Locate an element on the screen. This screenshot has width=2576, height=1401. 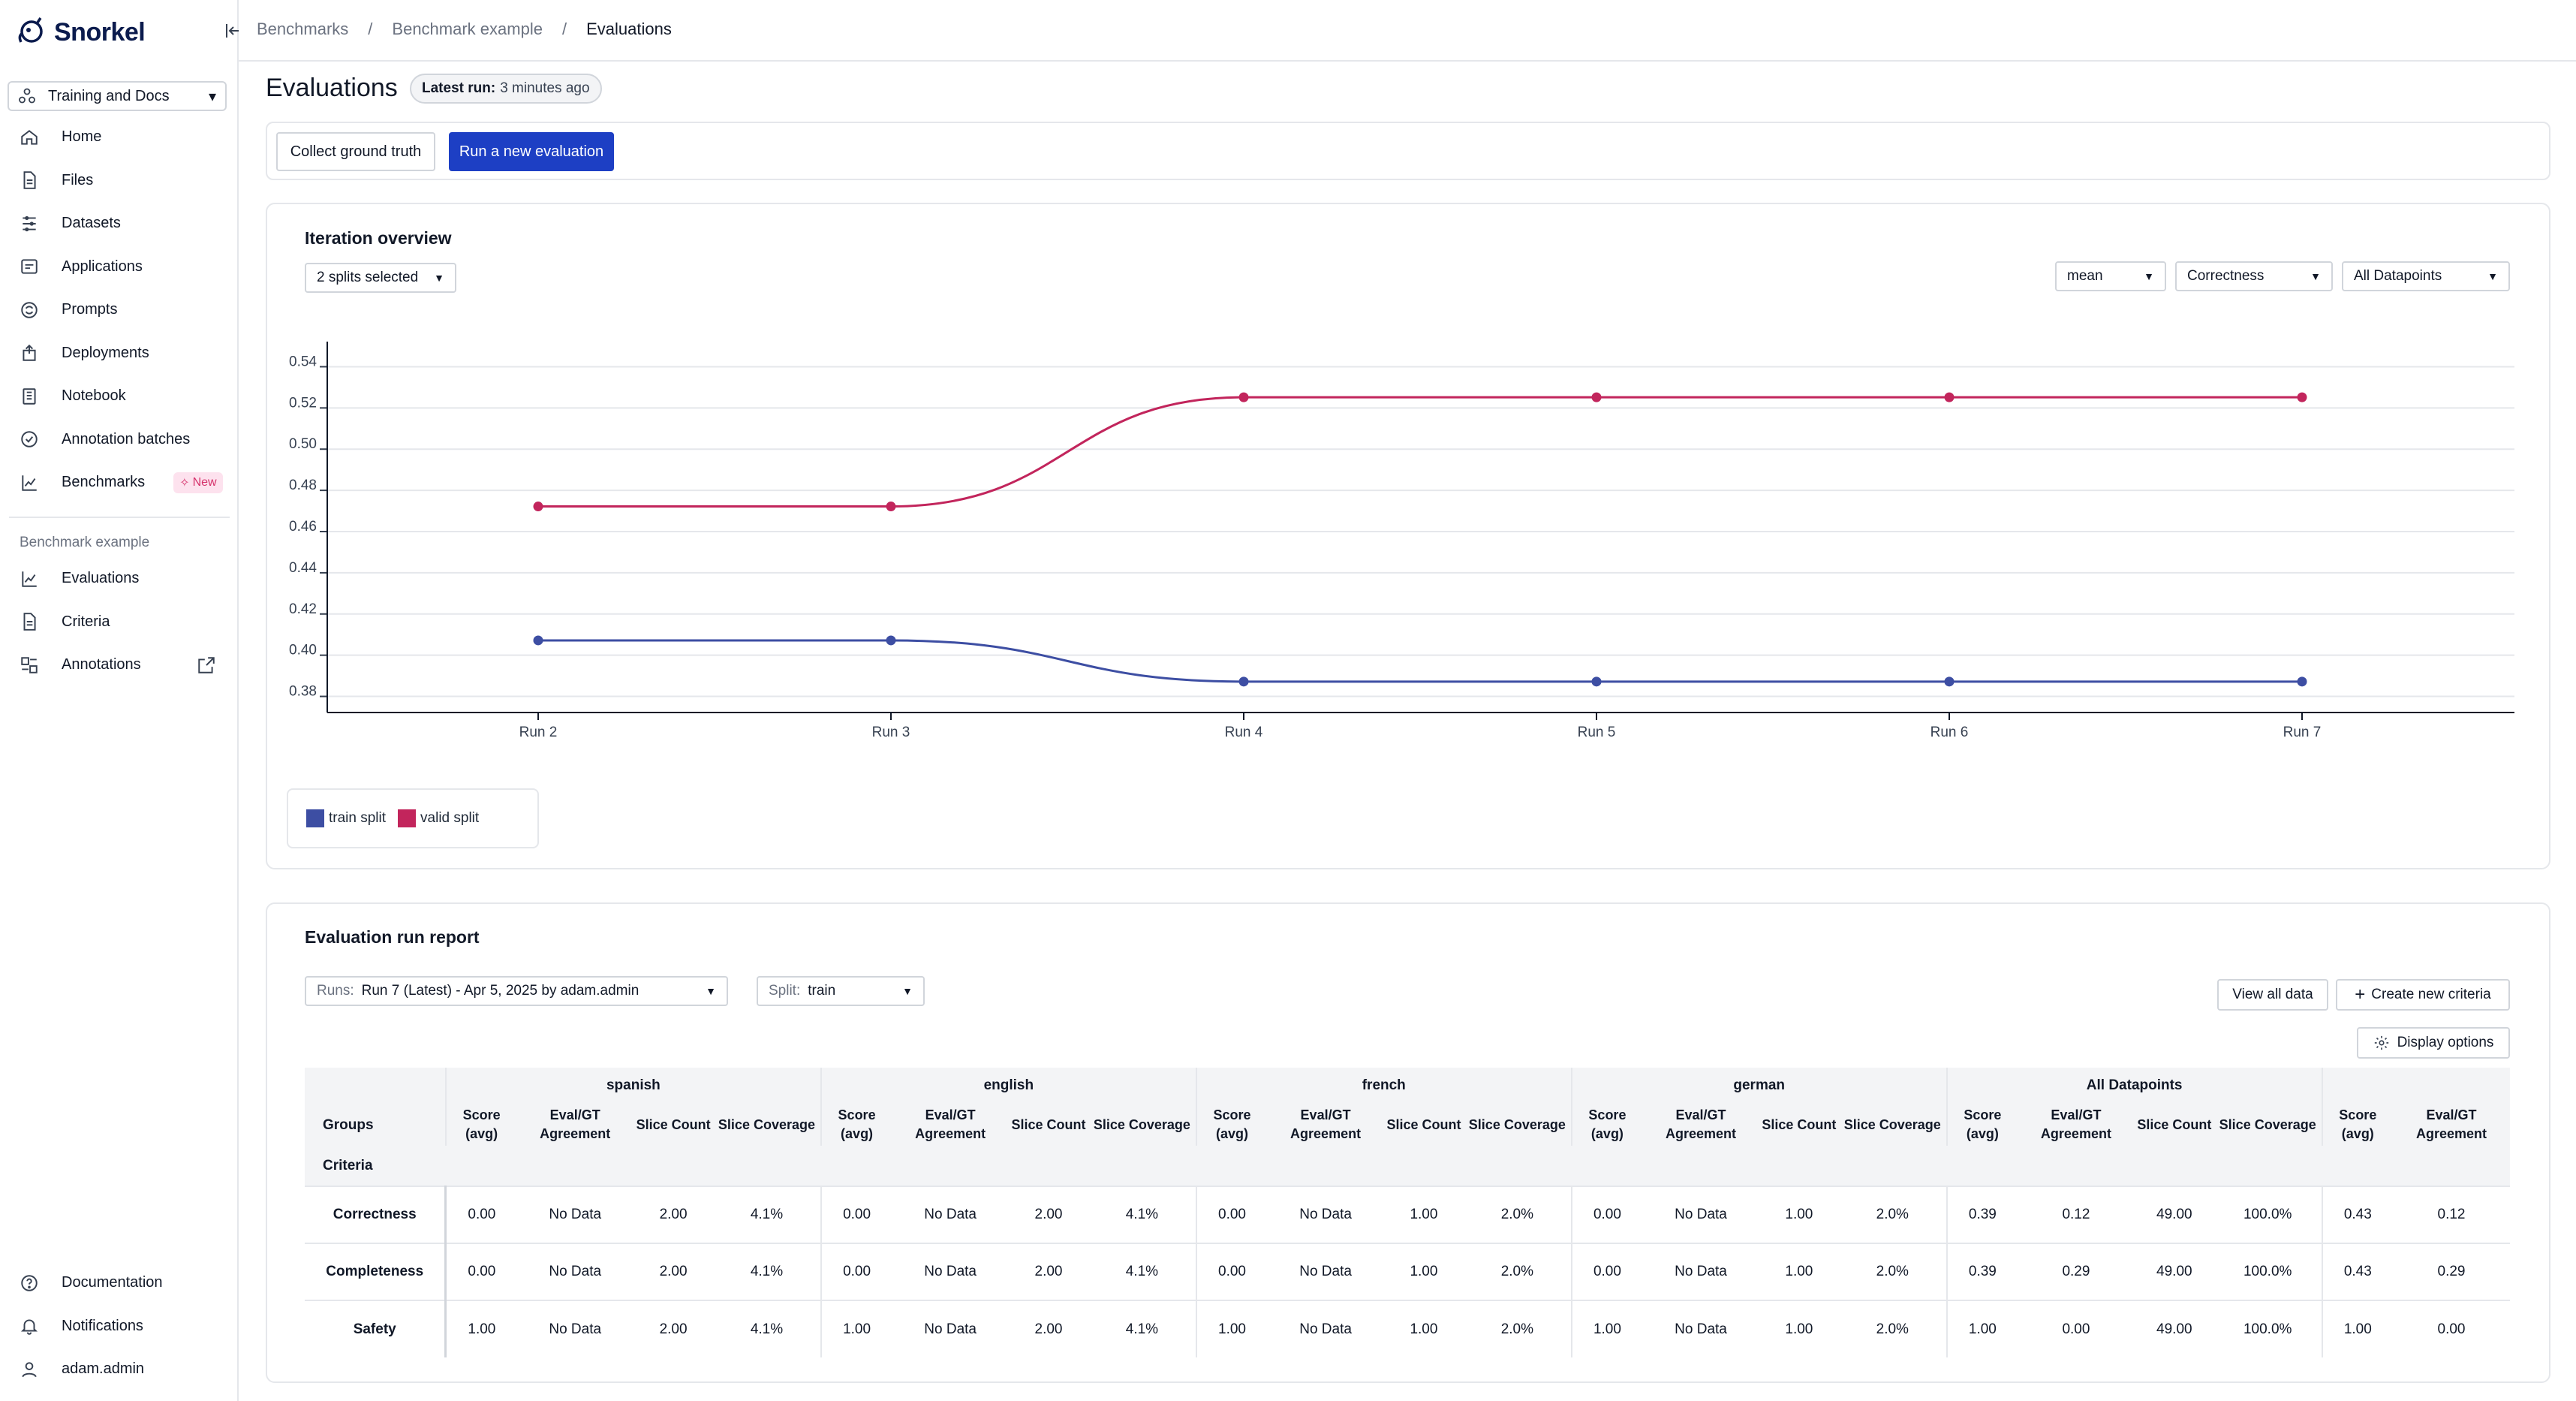
gear-icon is located at coordinates (2381, 1042).